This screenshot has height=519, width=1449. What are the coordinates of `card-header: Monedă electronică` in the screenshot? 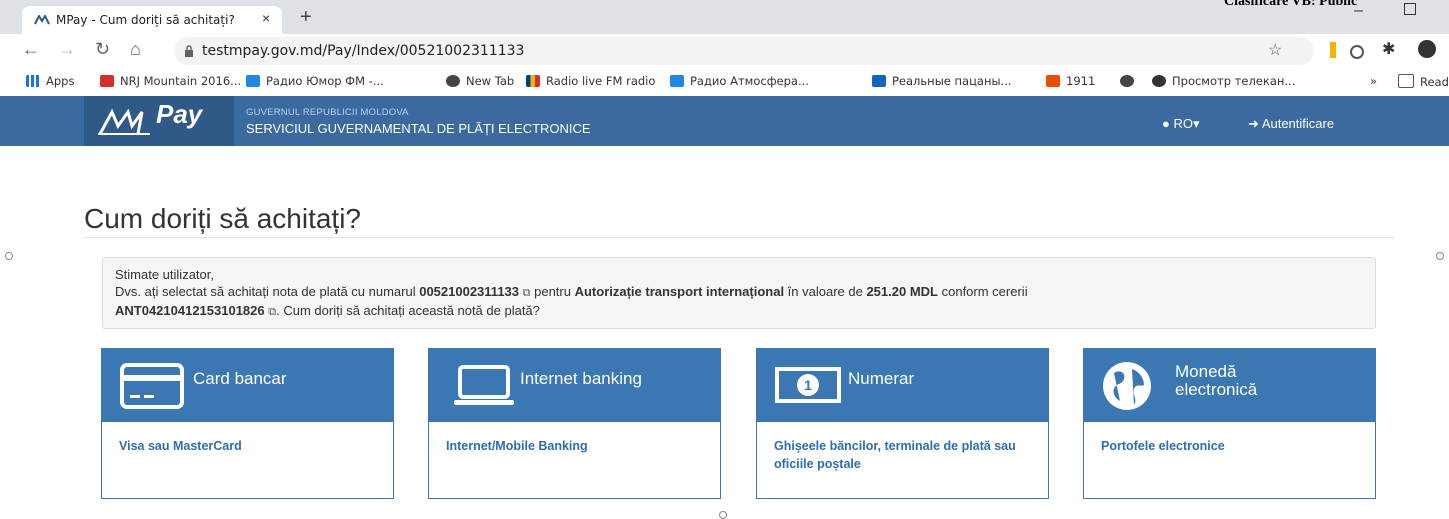 It's located at (1229, 385).